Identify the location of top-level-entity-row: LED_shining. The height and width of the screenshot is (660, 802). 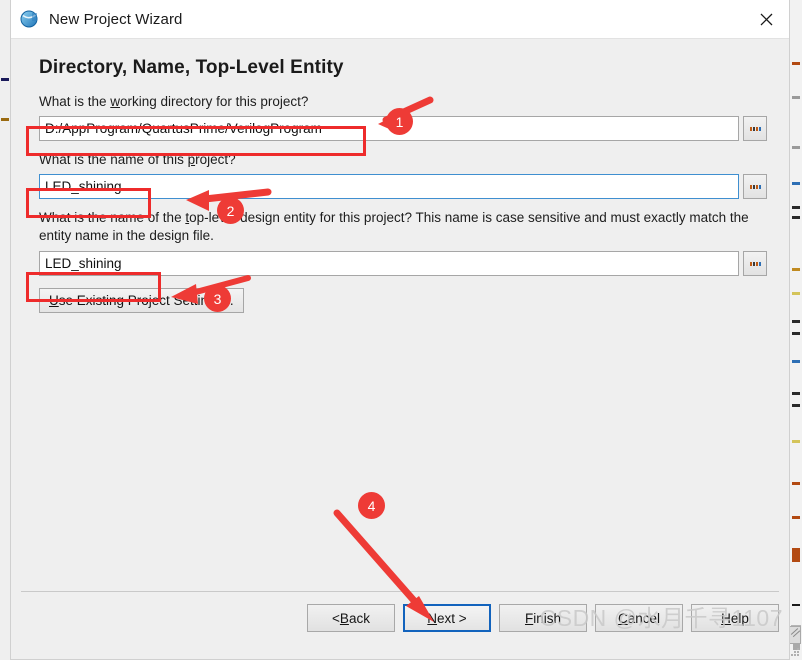
(403, 263).